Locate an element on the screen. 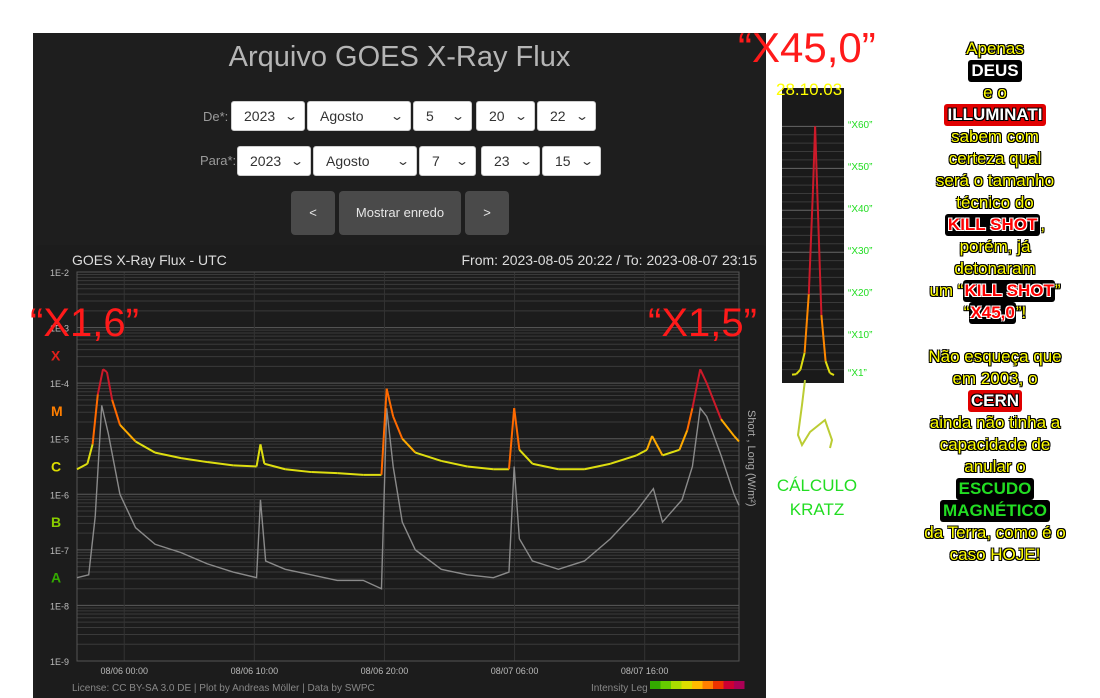  x-tick-label: 08/07 16:00 is located at coordinates (645, 671).